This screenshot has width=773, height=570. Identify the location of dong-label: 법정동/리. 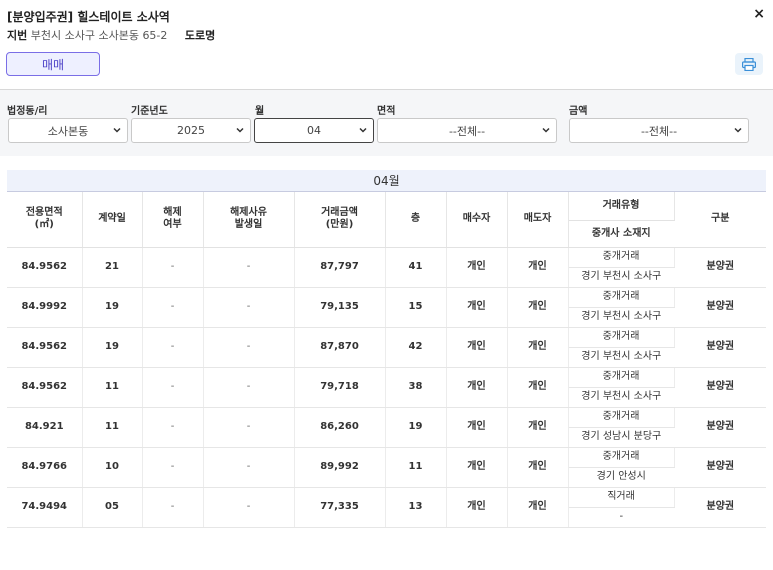
(27, 111).